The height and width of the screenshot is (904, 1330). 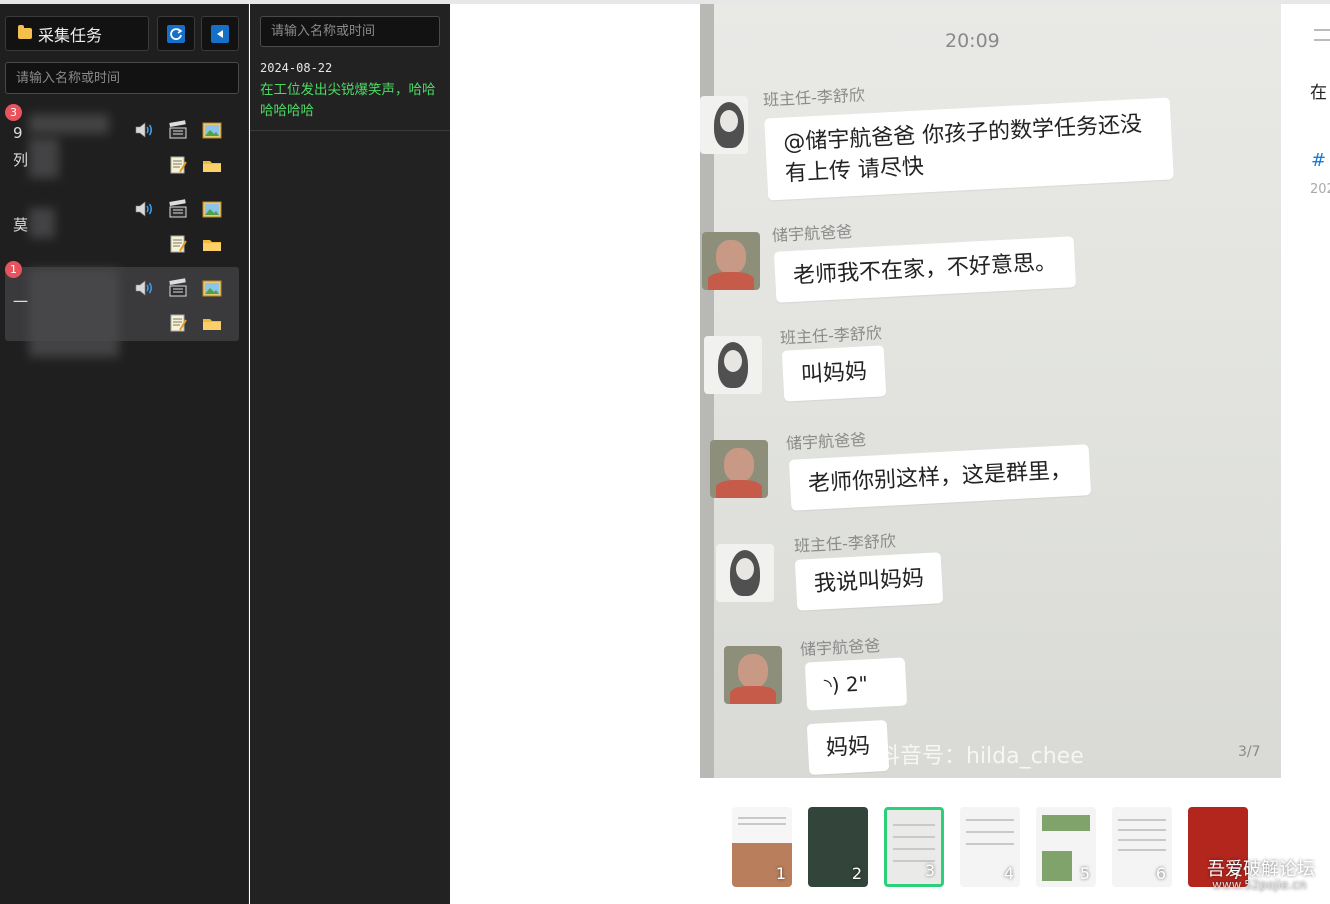 What do you see at coordinates (925, 269) in the screenshot?
I see `message-bubble: 老师我不在家，不好意思。` at bounding box center [925, 269].